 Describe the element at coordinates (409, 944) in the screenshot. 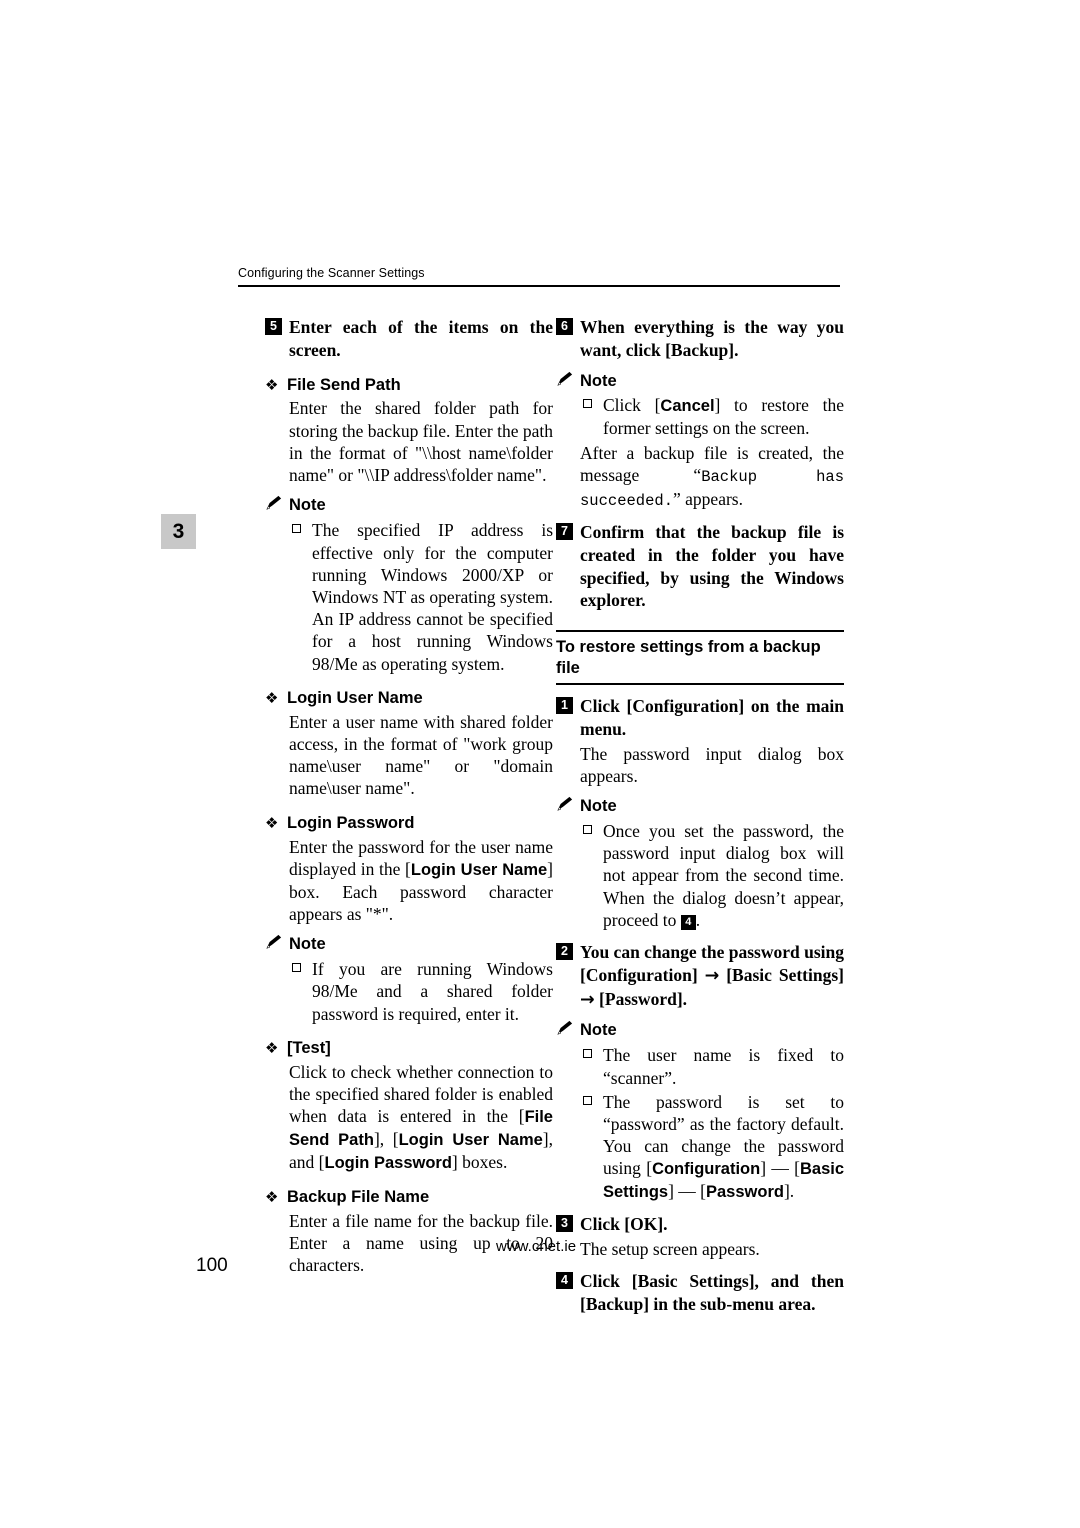

I see `note-heading-2: Note` at that location.